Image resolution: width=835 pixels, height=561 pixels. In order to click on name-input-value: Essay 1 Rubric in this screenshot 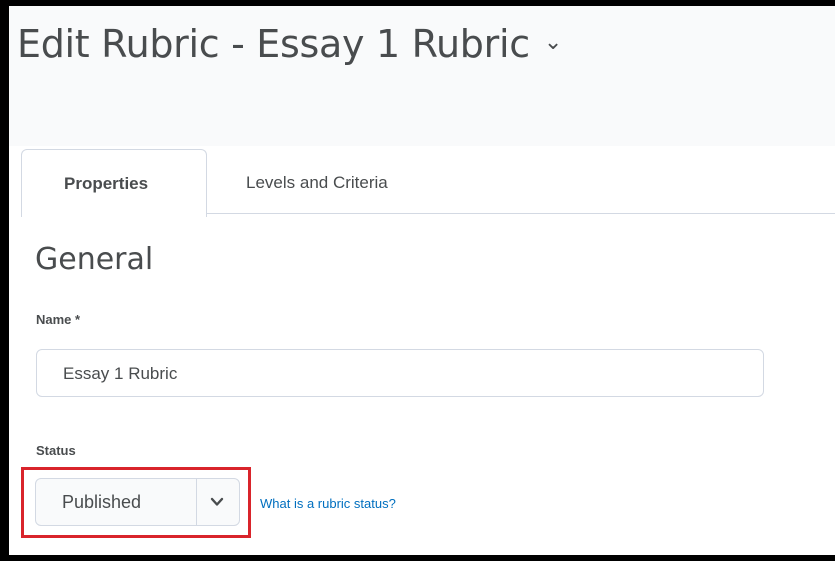, I will do `click(120, 373)`.